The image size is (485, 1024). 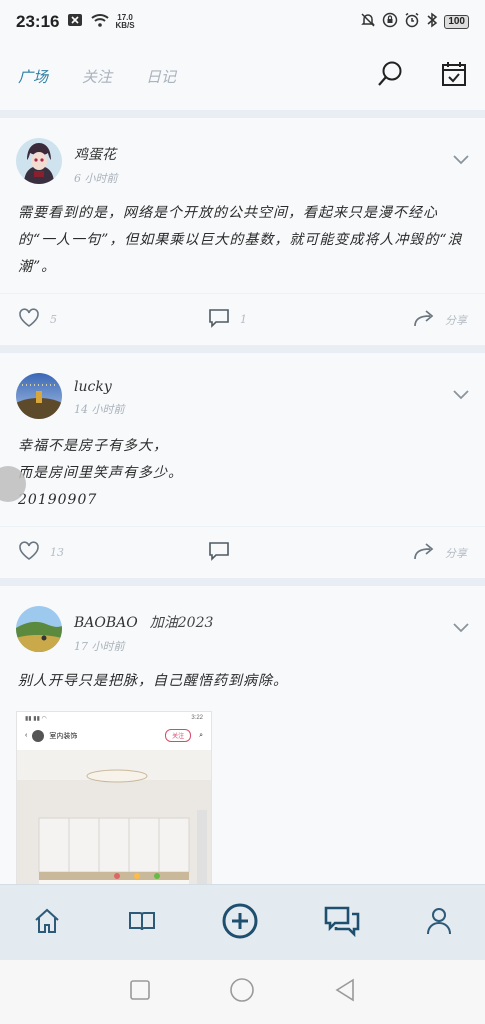 What do you see at coordinates (242, 466) in the screenshot?
I see `post-content: 幸福不是房子有多大， 而是房间里笑声有多少。 20190907` at bounding box center [242, 466].